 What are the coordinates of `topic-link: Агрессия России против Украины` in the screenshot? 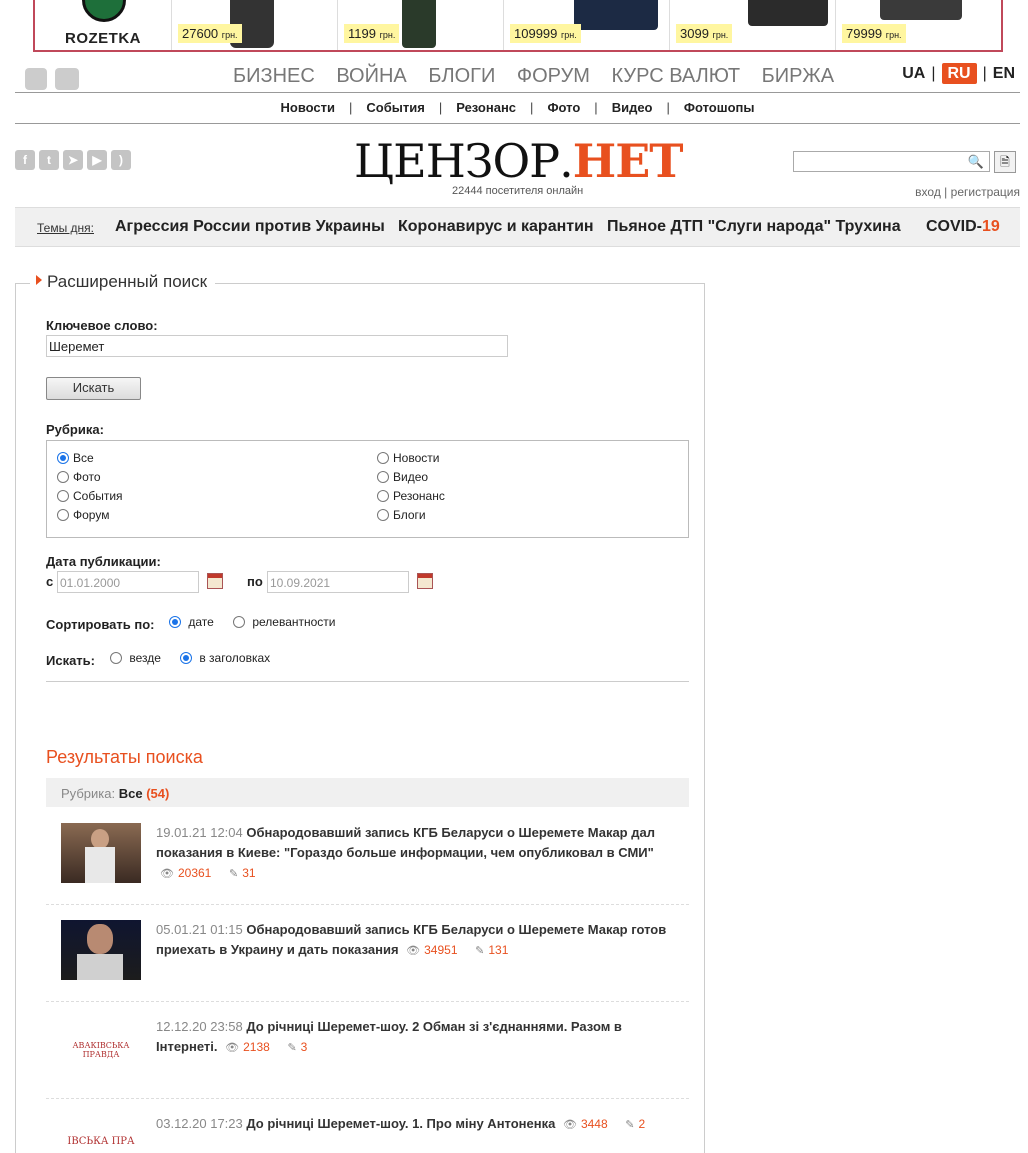 It's located at (250, 227).